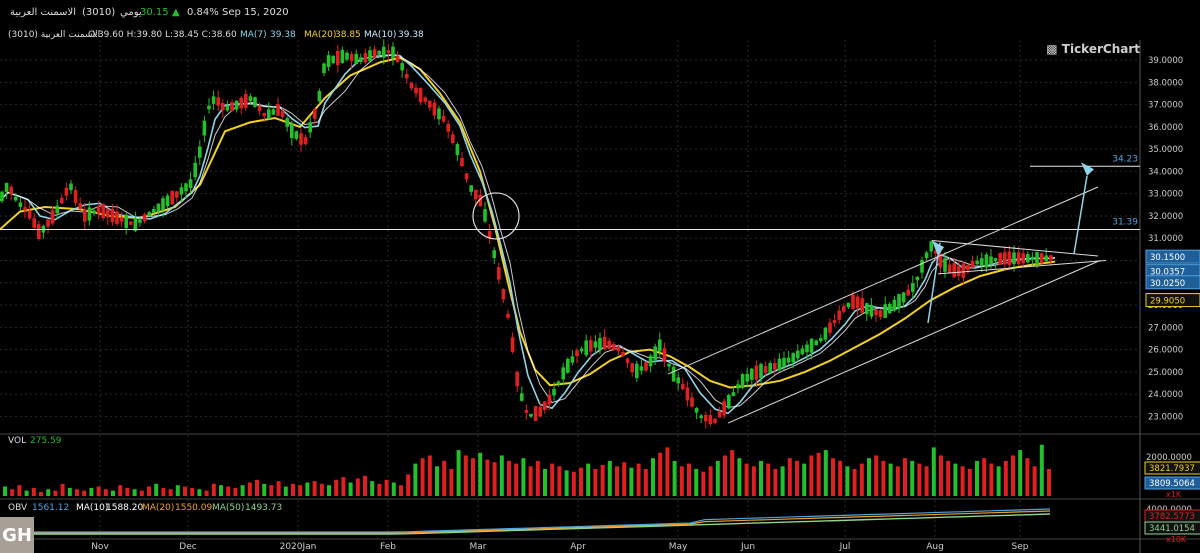  I want to click on x-axis-label: Aug, so click(935, 547).